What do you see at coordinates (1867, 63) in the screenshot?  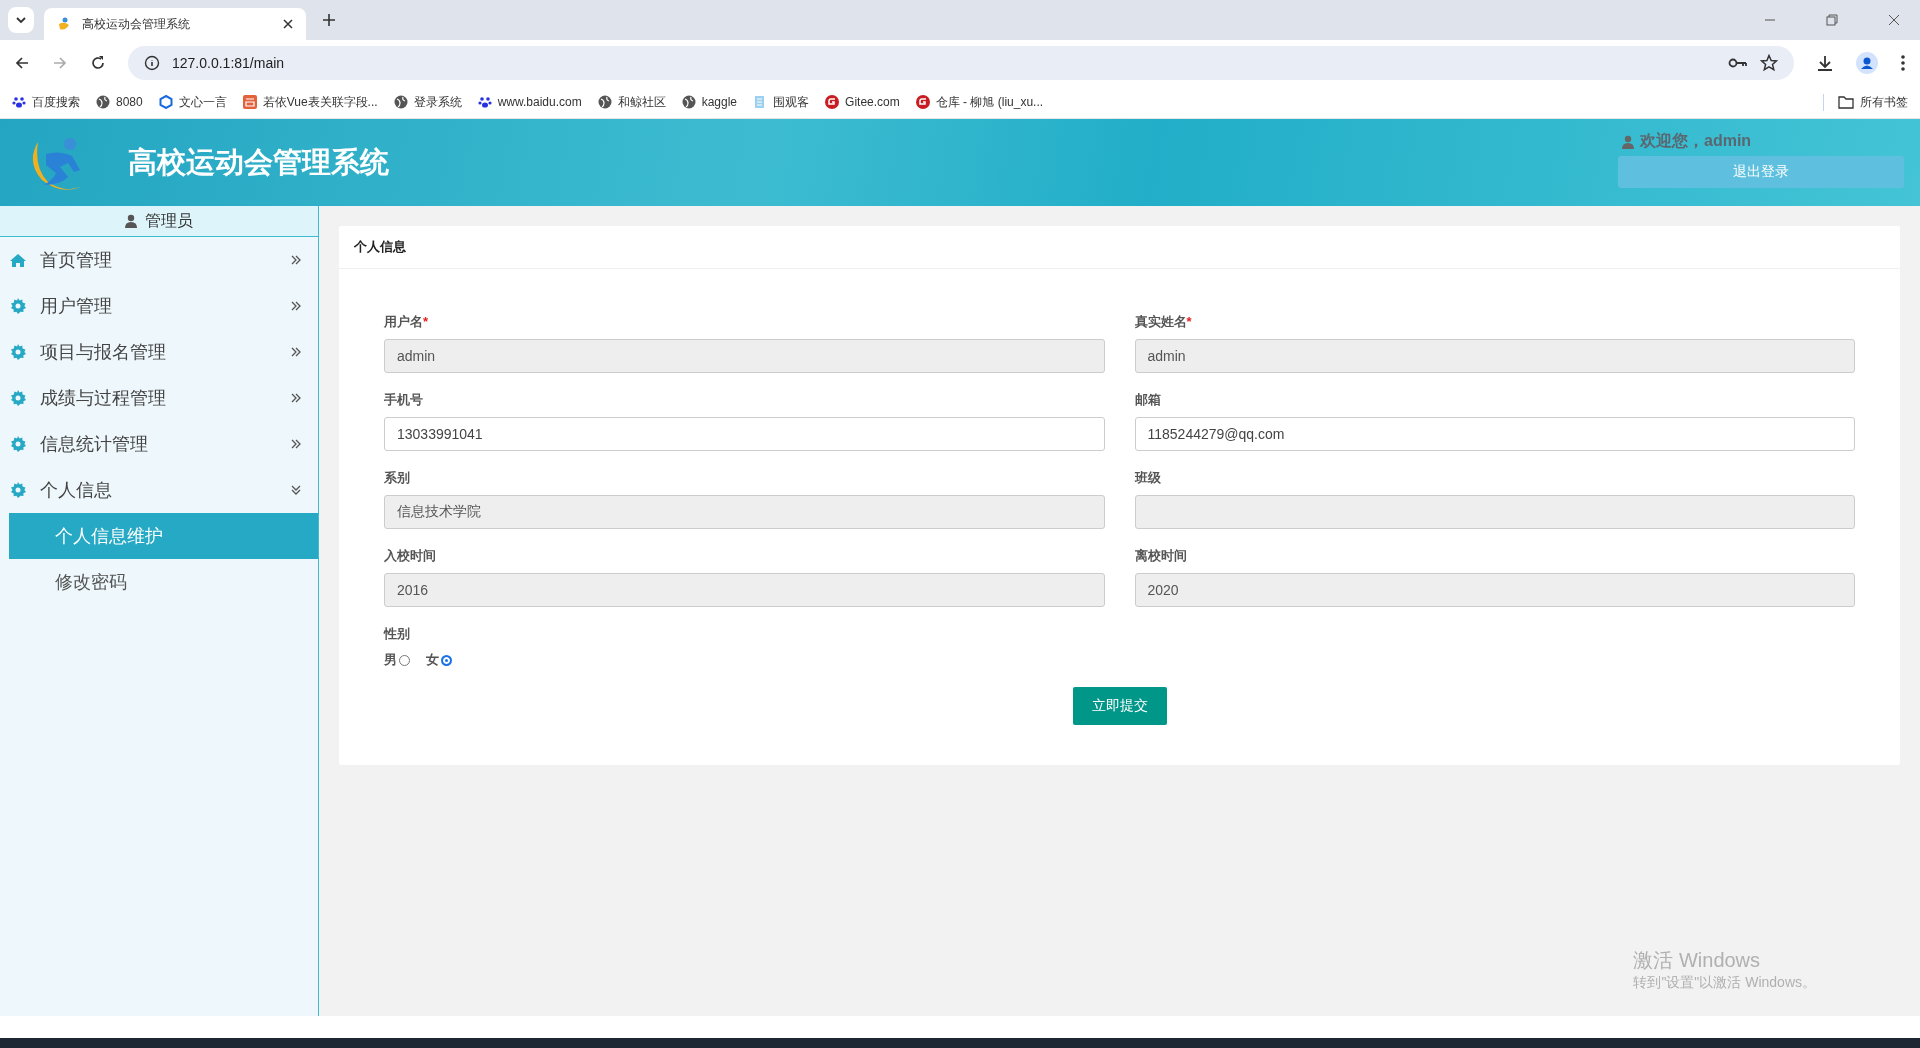 I see `profile-icon` at bounding box center [1867, 63].